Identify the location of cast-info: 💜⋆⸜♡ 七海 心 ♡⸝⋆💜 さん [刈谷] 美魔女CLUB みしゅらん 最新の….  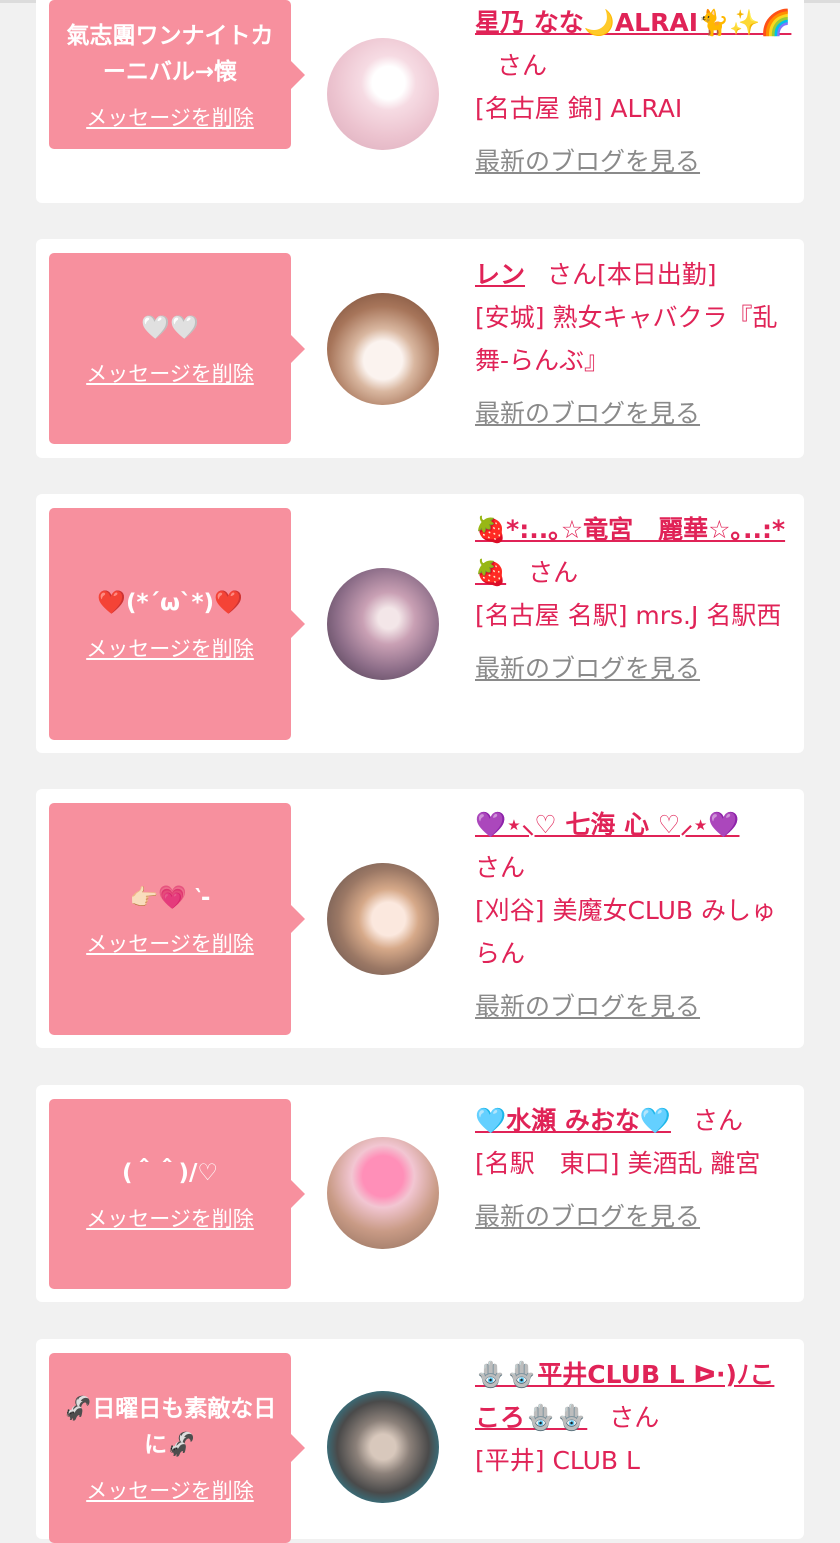
(635, 915).